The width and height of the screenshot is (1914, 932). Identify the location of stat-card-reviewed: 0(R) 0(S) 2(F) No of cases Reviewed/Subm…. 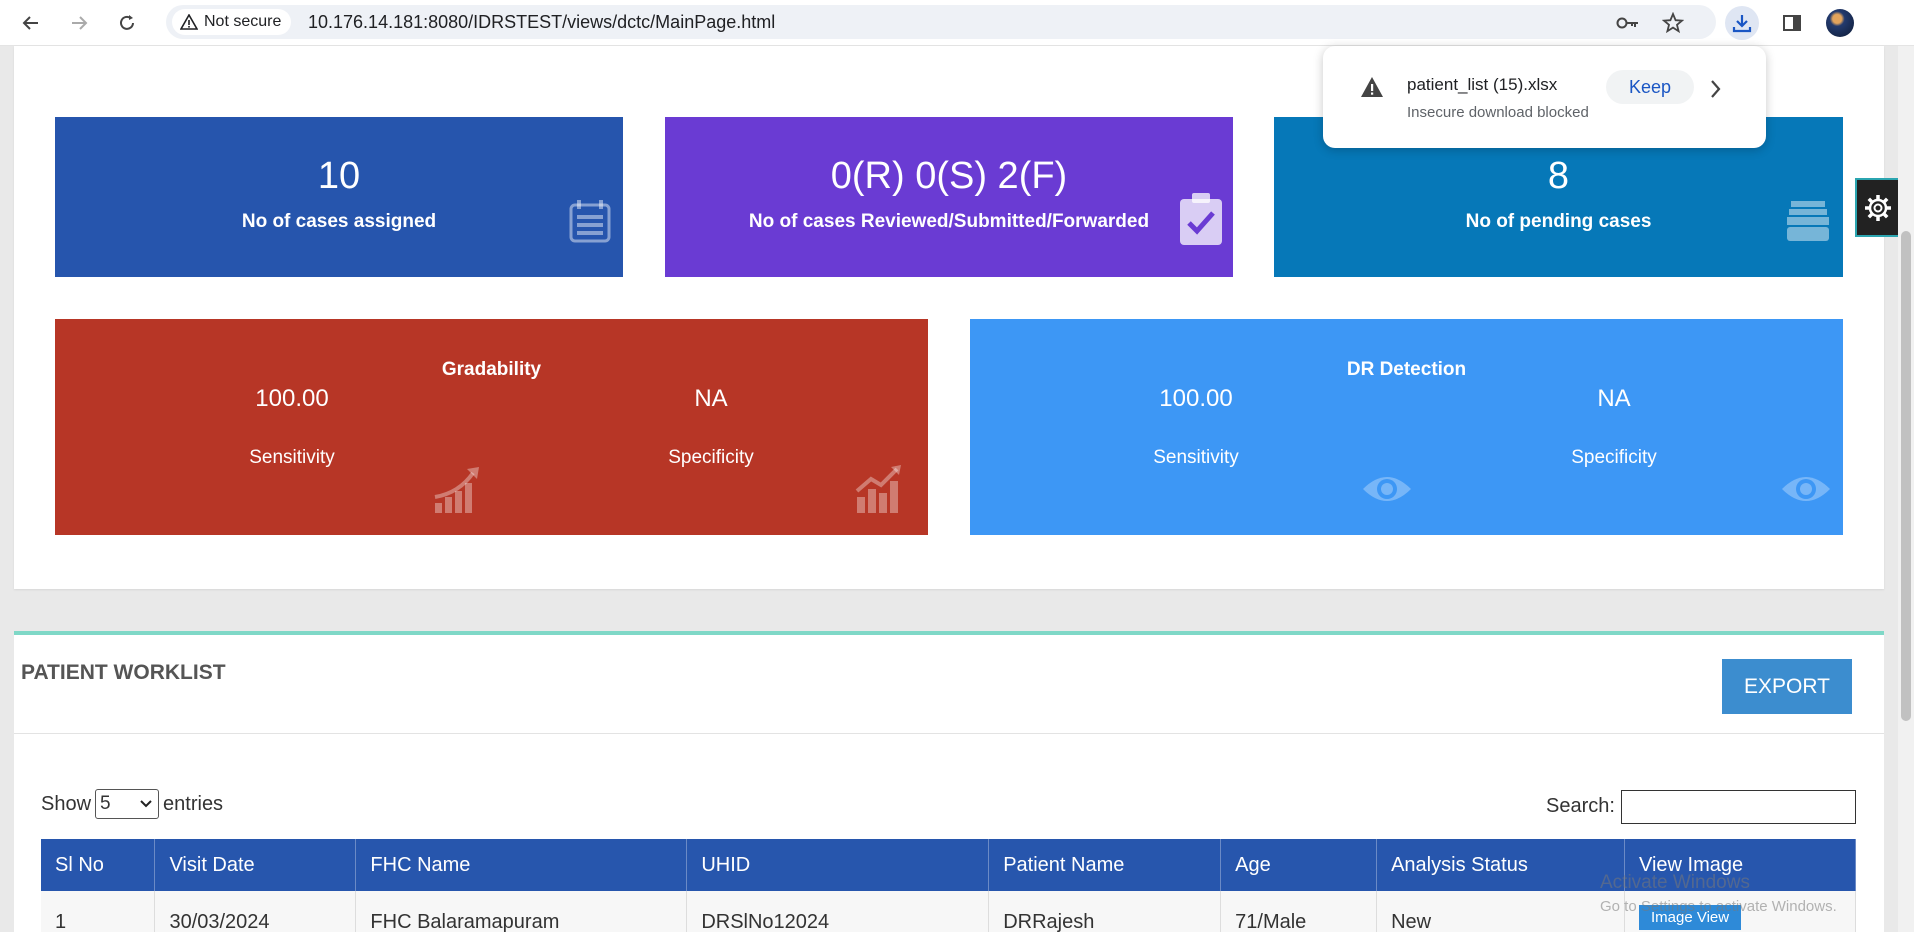
(949, 197).